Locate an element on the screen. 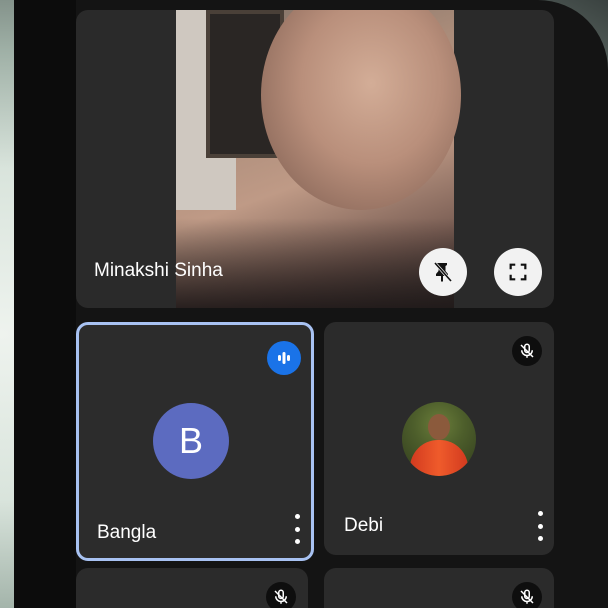 This screenshot has height=608, width=608. fullscreen-icon is located at coordinates (518, 272).